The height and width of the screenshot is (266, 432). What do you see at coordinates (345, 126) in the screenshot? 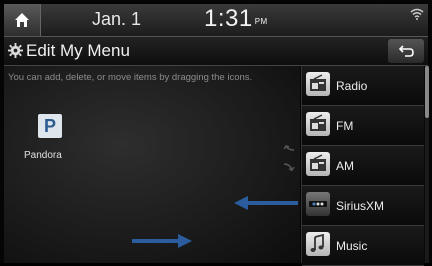
I see `menu-item-label: FM` at bounding box center [345, 126].